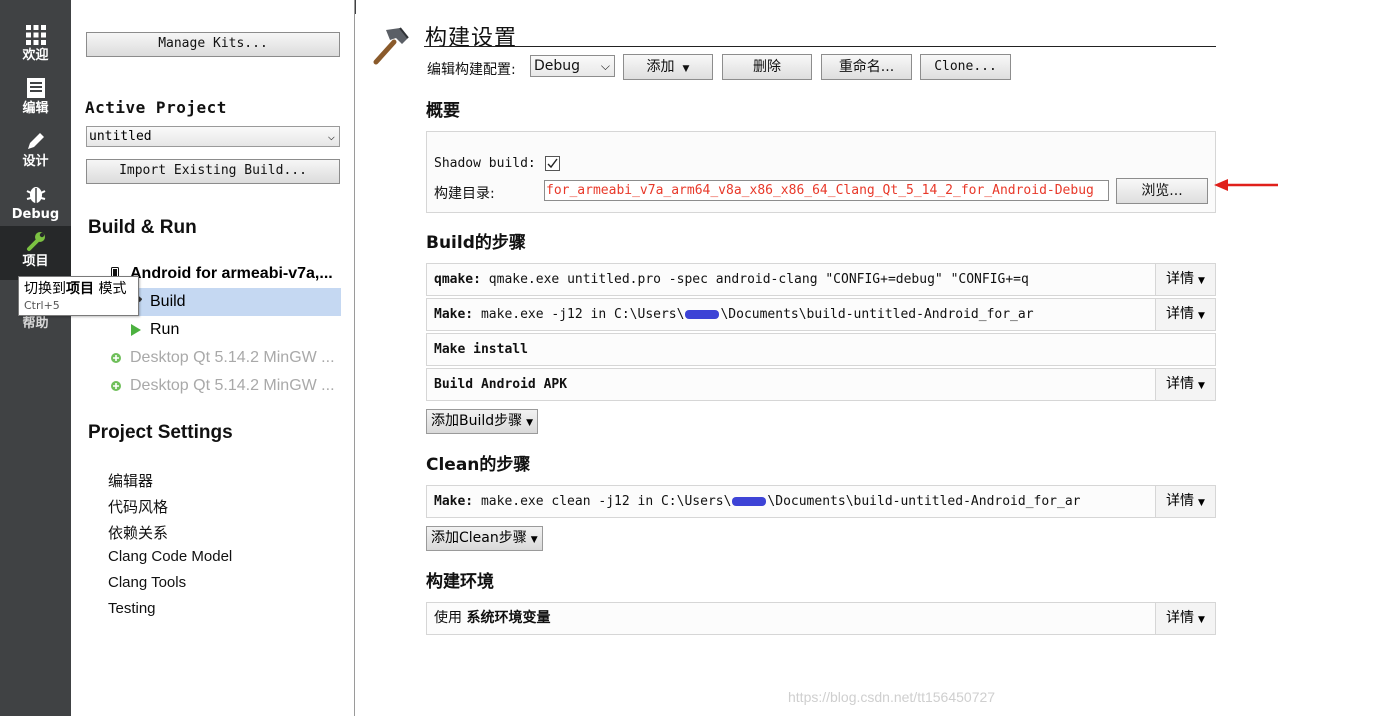 The width and height of the screenshot is (1386, 716). What do you see at coordinates (35, 108) in the screenshot?
I see `mode-label: 编辑` at bounding box center [35, 108].